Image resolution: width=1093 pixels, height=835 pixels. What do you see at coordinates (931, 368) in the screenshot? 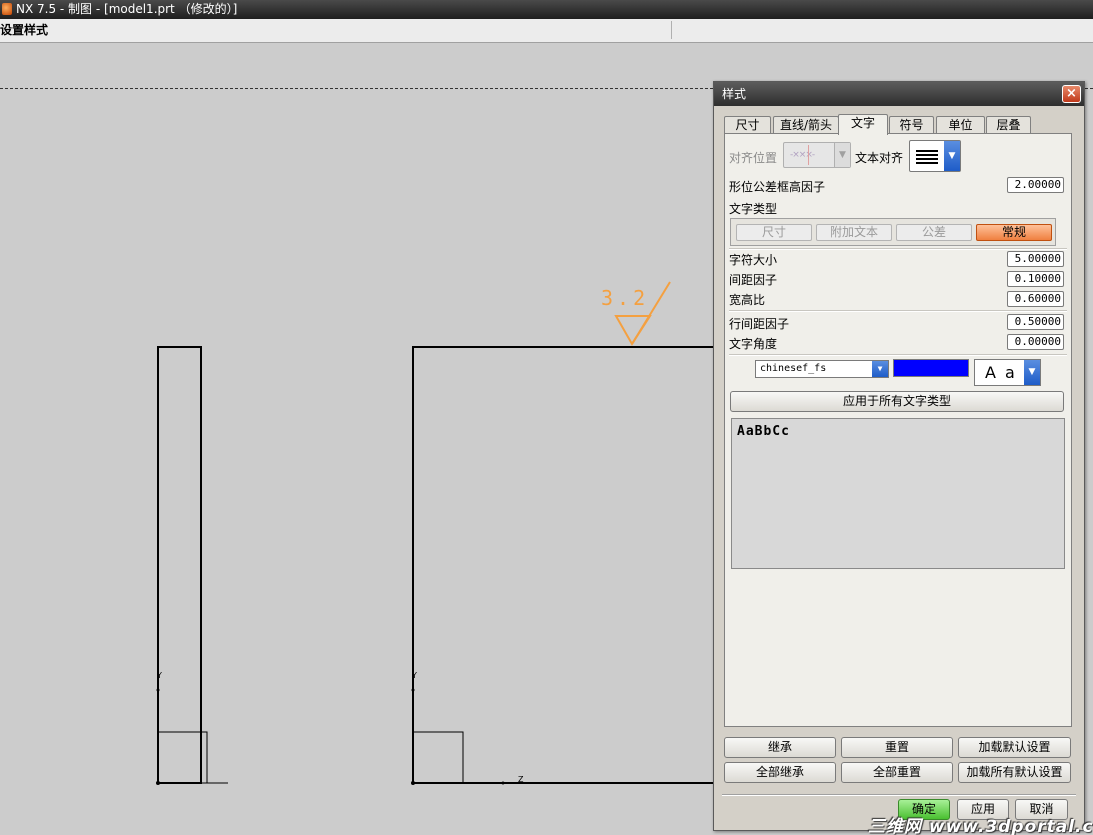
I see `text-color-swatch` at bounding box center [931, 368].